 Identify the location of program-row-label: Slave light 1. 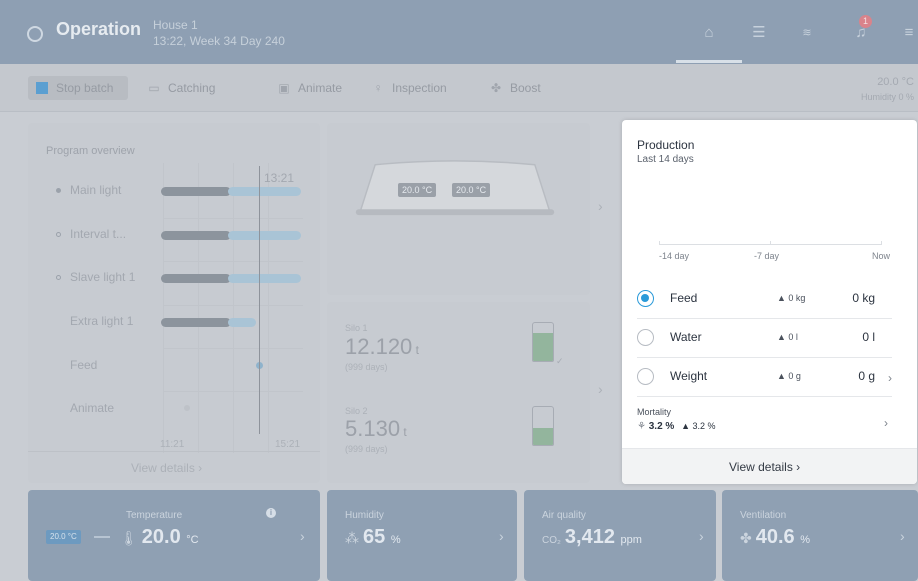
(103, 277).